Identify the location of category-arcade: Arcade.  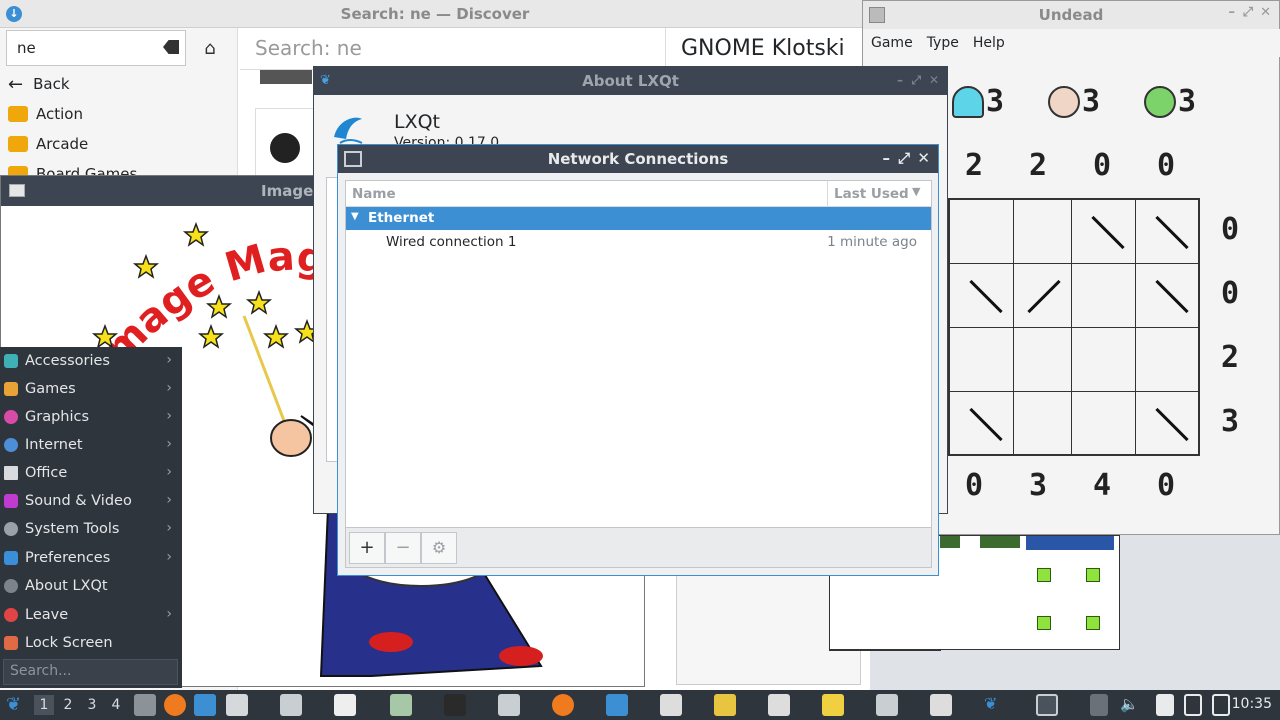
(48, 144).